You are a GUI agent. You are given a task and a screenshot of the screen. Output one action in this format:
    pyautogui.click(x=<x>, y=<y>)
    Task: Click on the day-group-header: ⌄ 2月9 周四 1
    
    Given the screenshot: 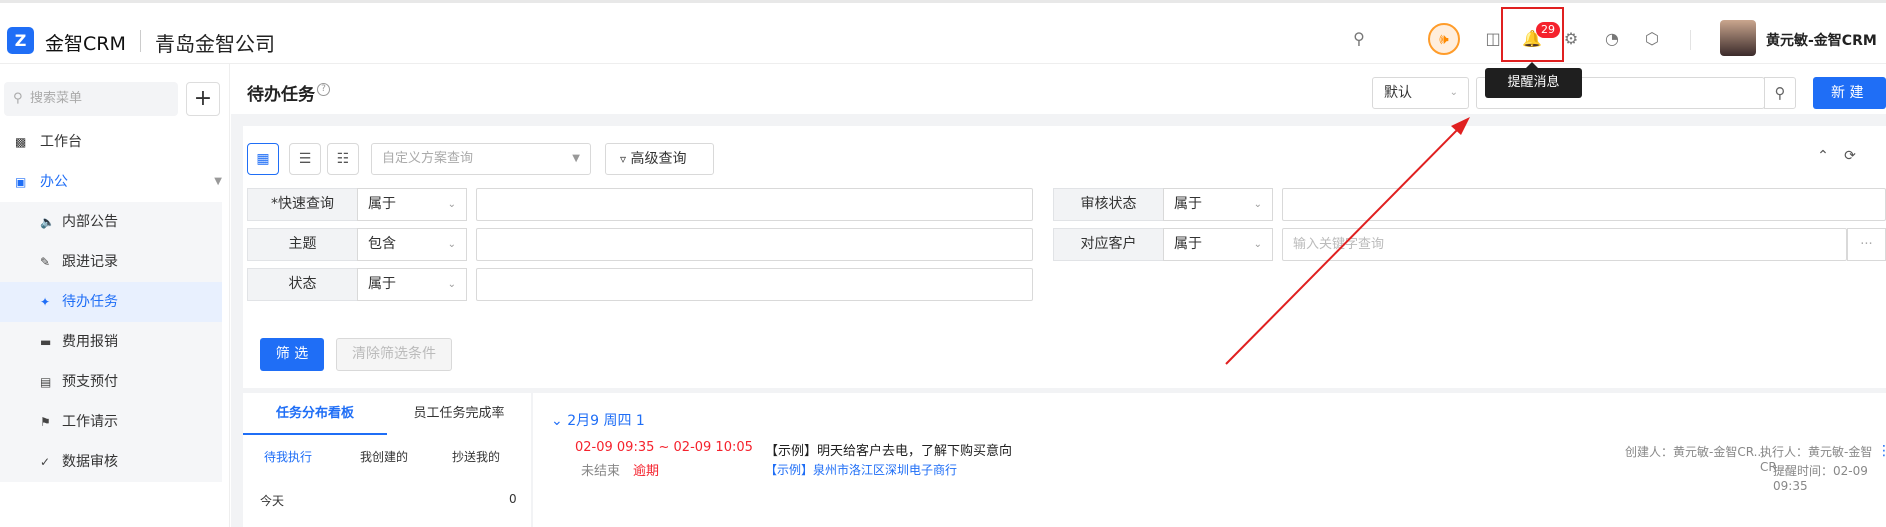 What is the action you would take?
    pyautogui.click(x=598, y=420)
    